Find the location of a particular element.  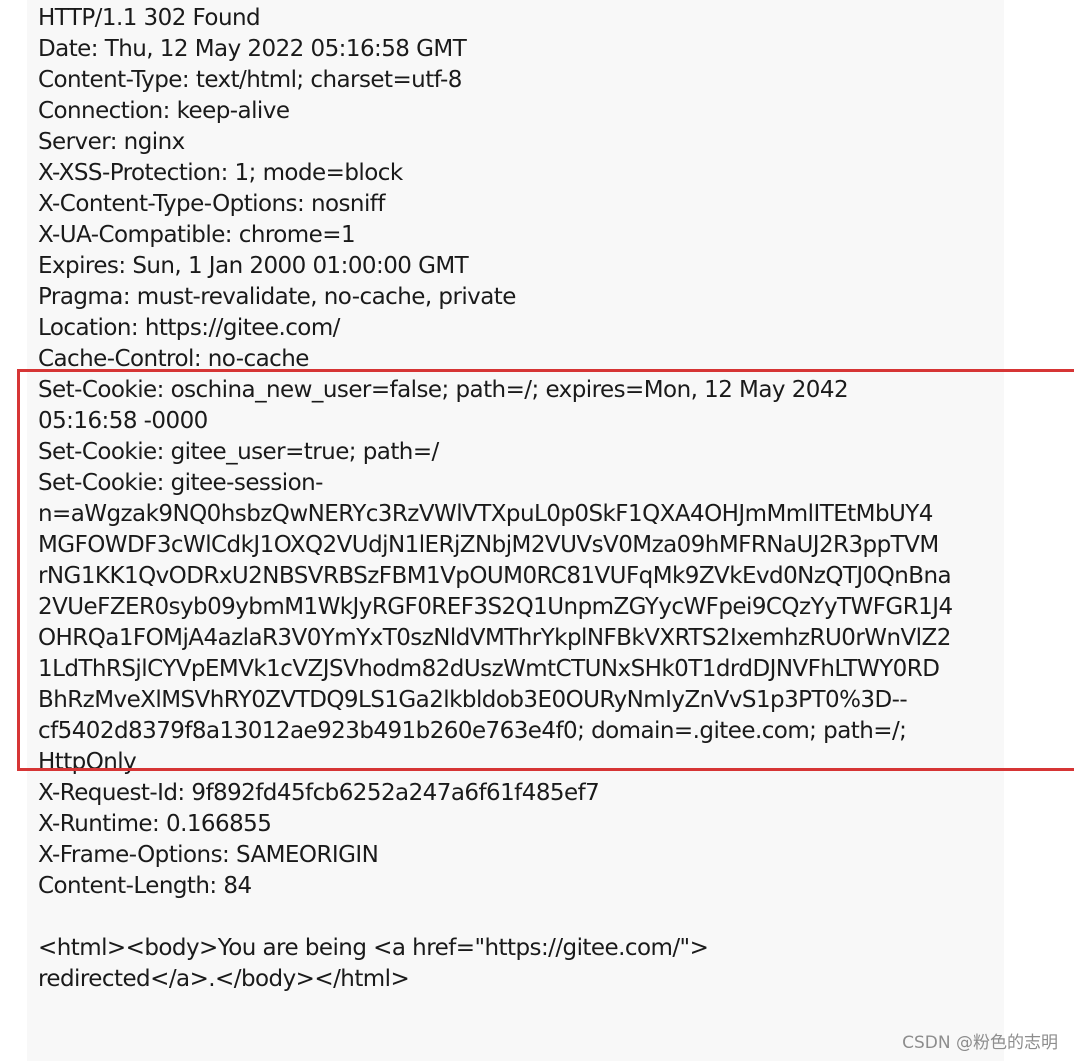

header-line-content-type: Content-Type: text/html; charset=utf-8 is located at coordinates (250, 80).